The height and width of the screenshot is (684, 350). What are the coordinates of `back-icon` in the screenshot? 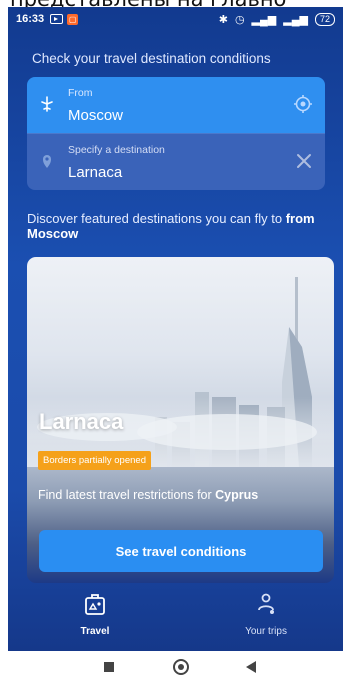 It's located at (251, 667).